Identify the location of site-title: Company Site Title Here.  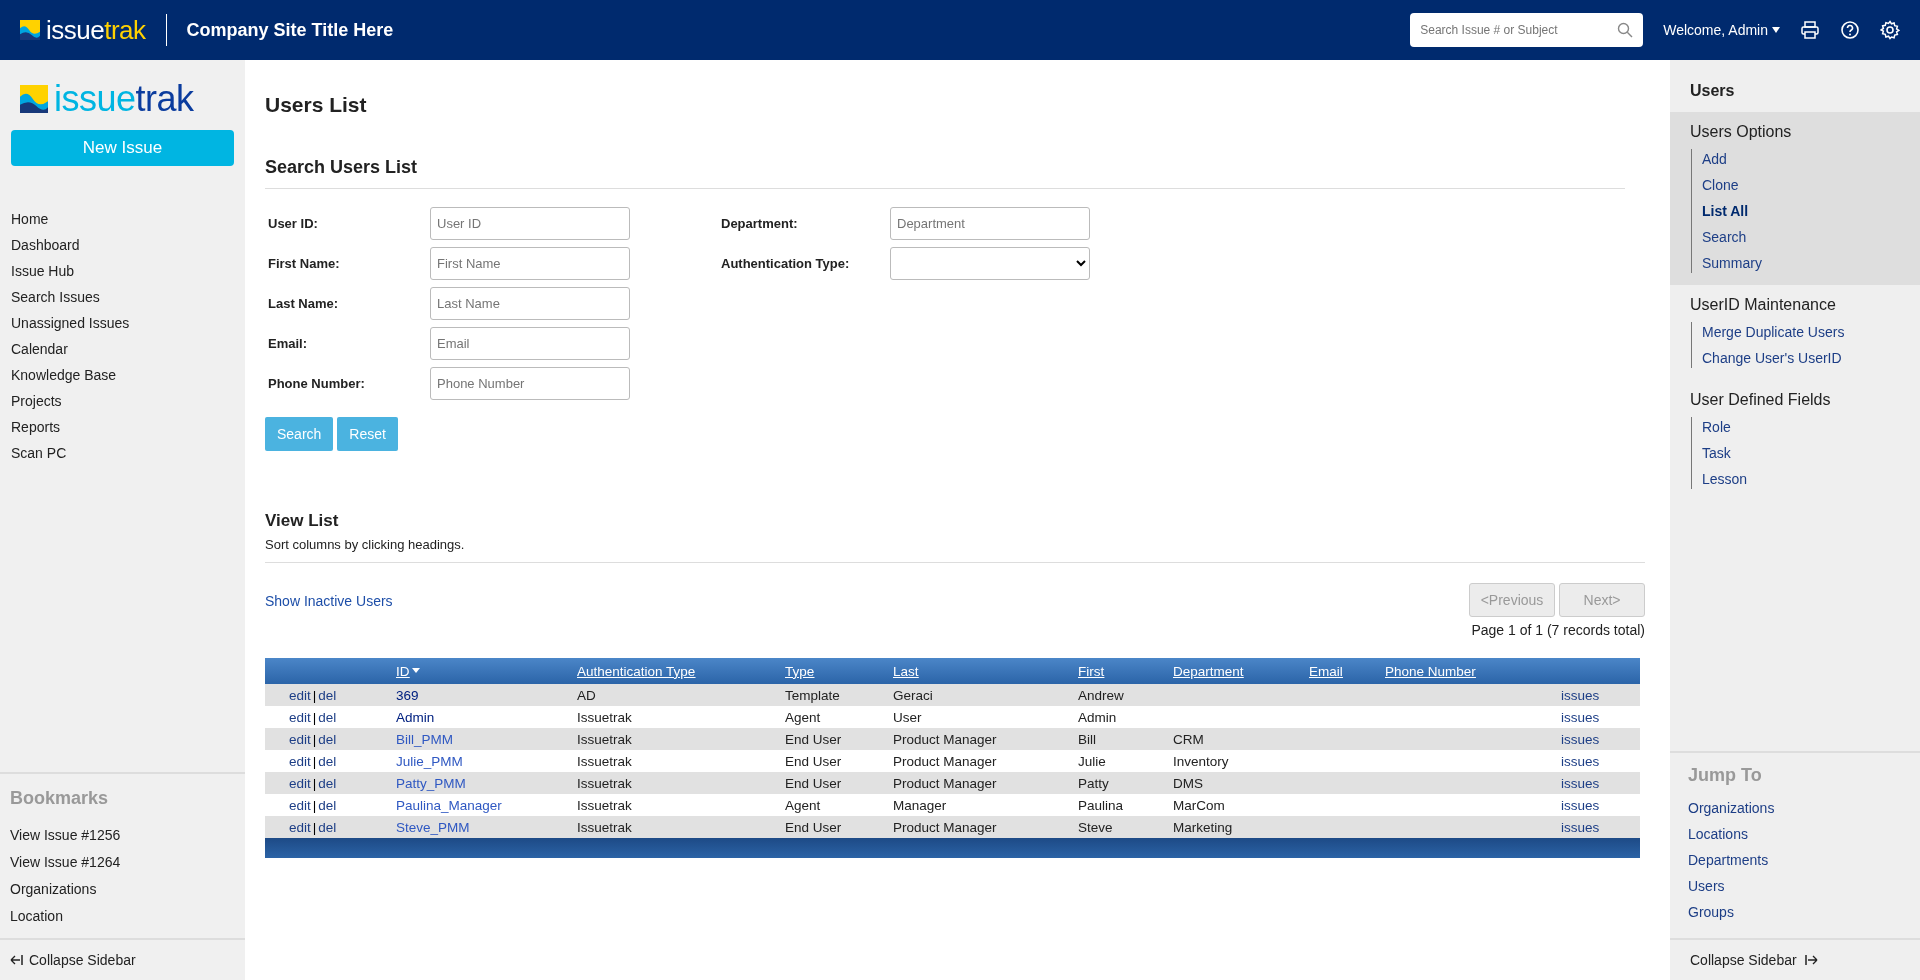
(290, 30).